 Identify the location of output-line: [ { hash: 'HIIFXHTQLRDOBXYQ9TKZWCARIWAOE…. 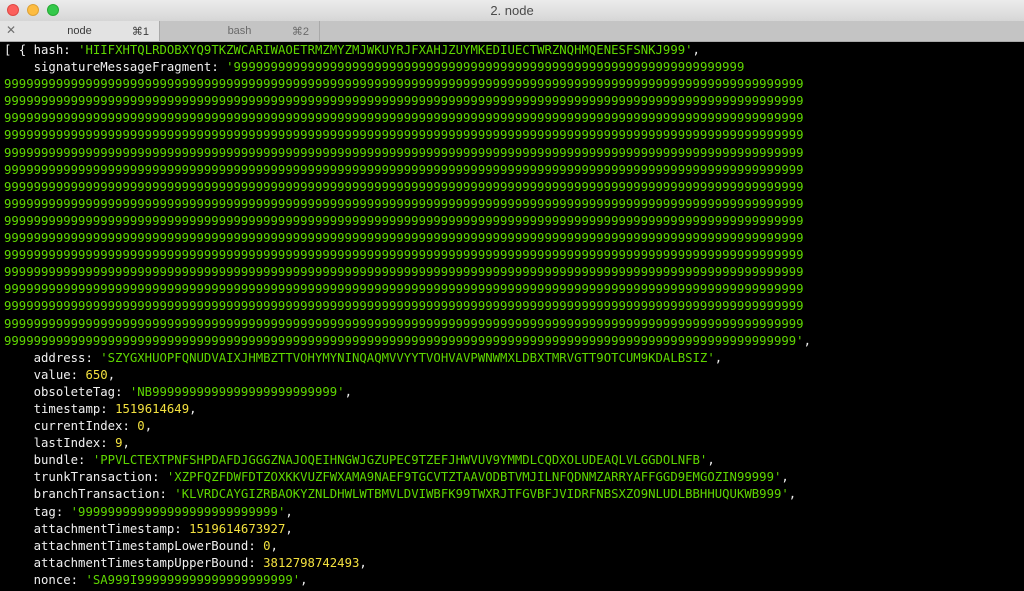
(352, 50).